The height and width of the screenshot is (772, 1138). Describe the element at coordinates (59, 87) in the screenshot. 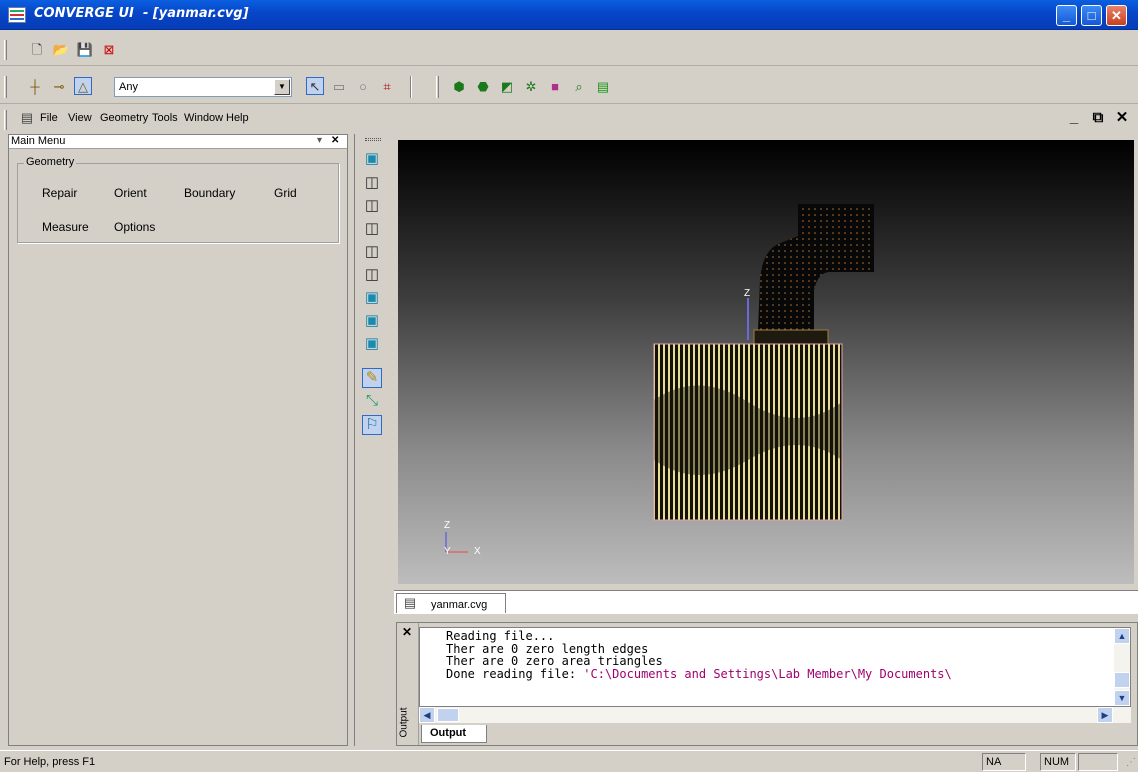

I see `edge-select-icon: ⊸` at that location.